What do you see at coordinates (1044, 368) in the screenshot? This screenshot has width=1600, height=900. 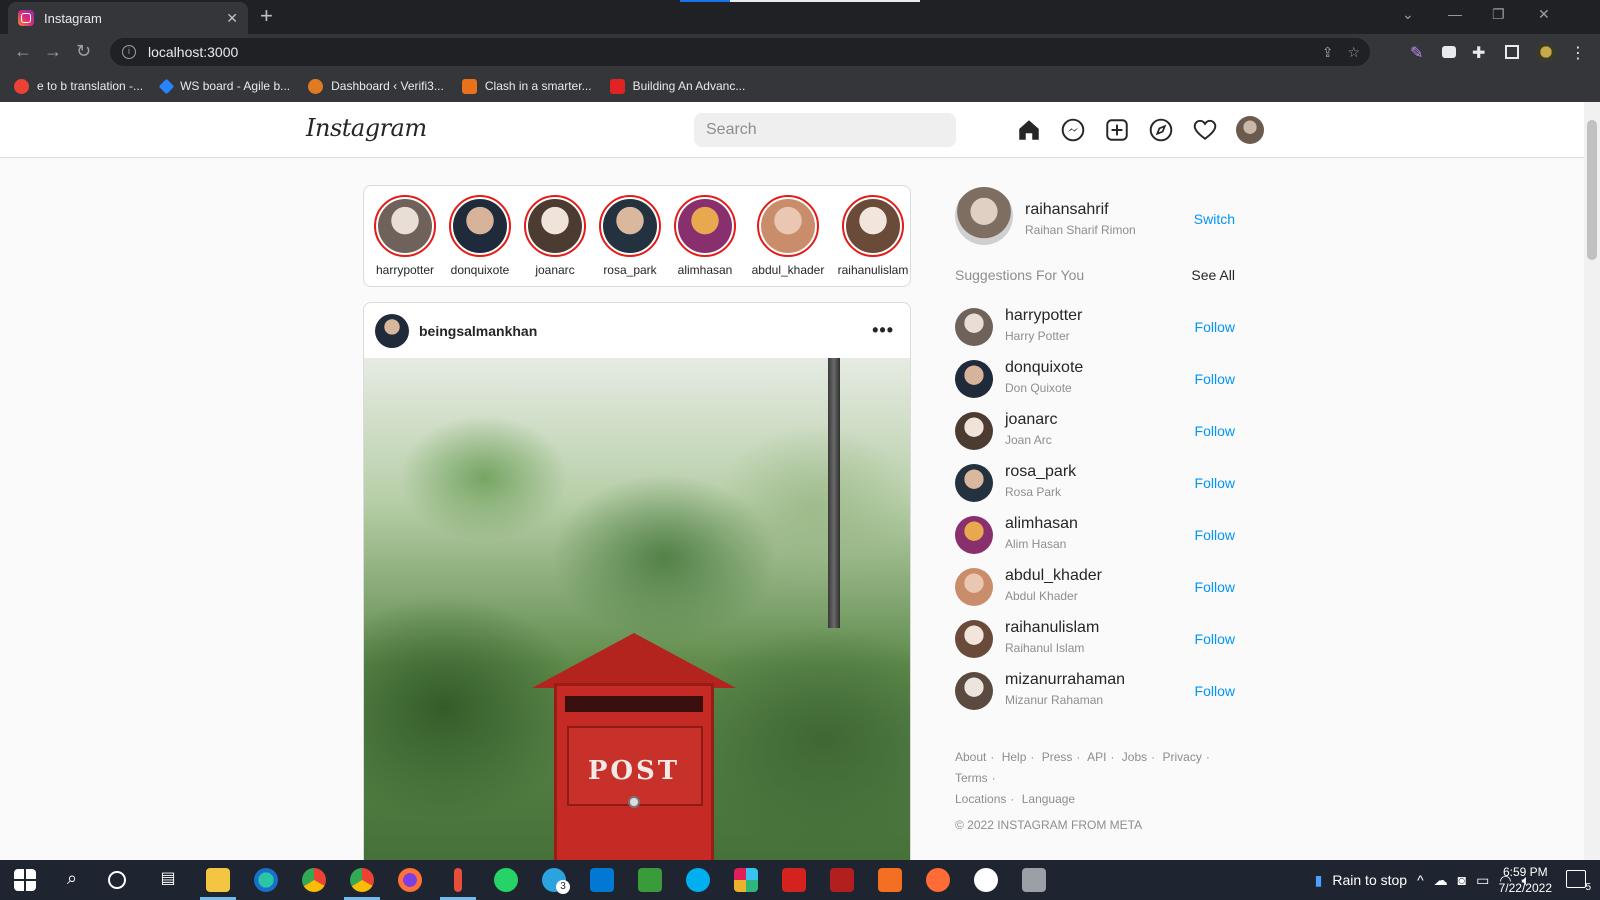 I see `suggestion-username: donquixote` at bounding box center [1044, 368].